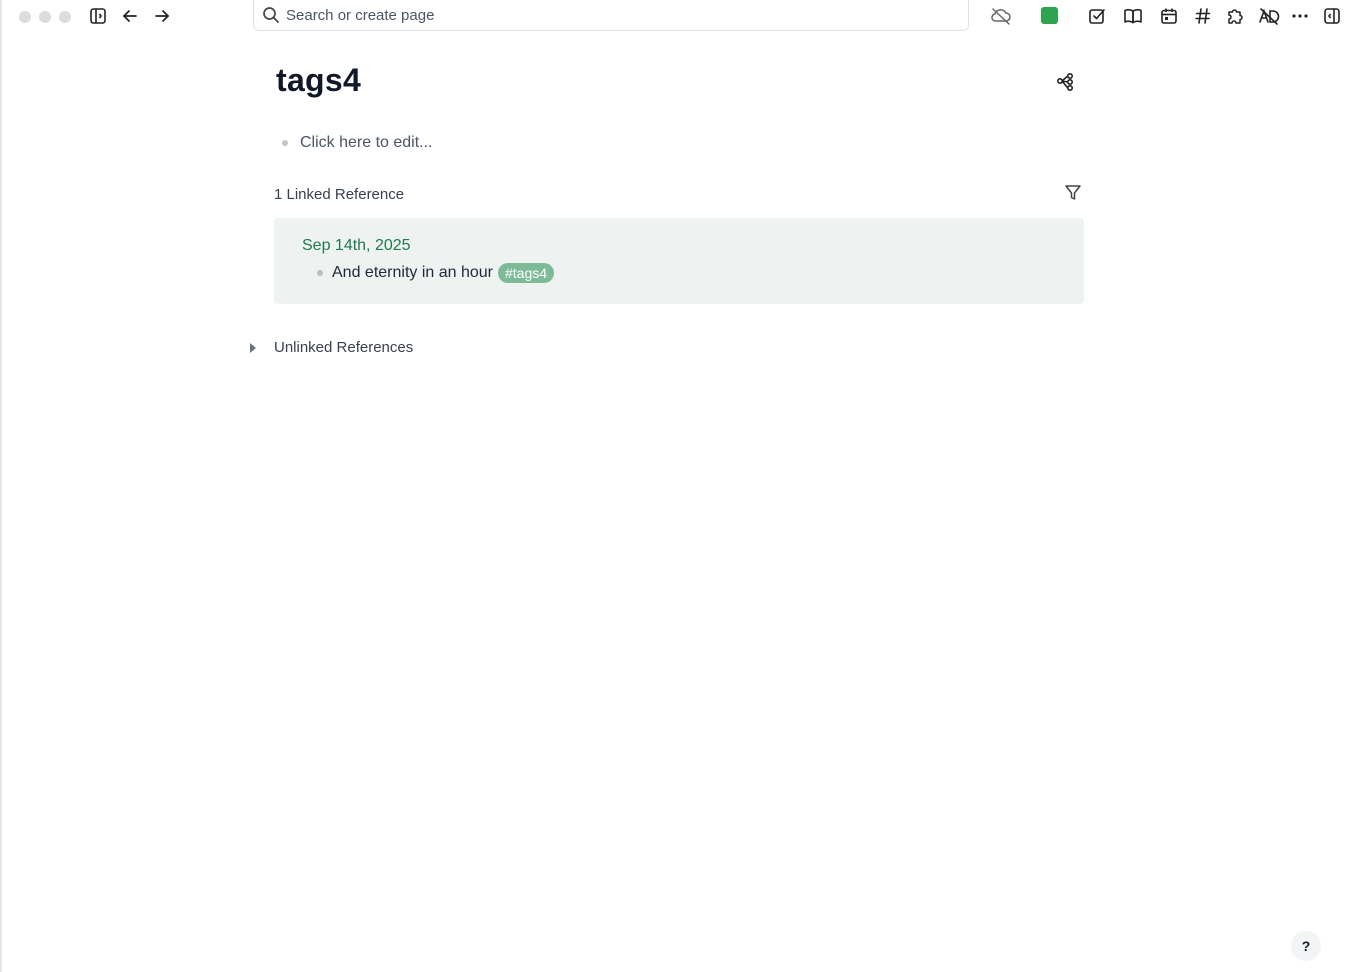 The image size is (1352, 972). I want to click on linked-references-heading: 1 Linked Reference, so click(339, 194).